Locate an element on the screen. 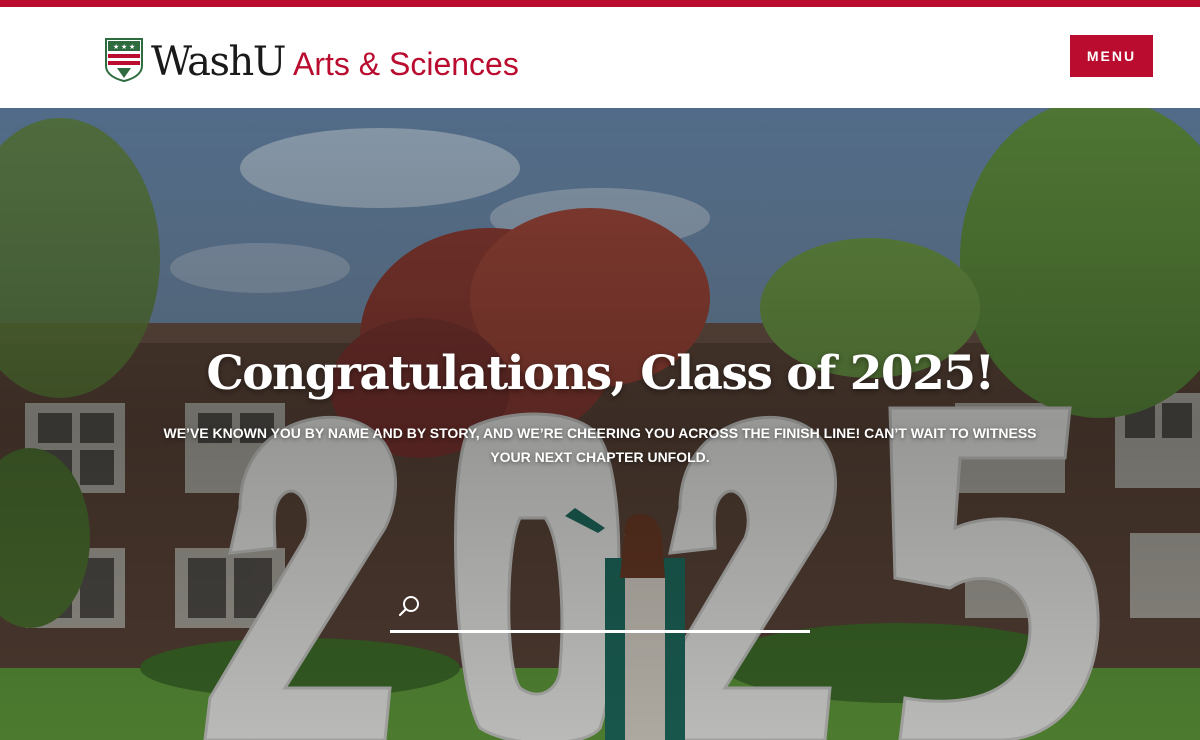  site-logo-link: ★ ★ ★ WashU Arts & Sciences is located at coordinates (312, 60).